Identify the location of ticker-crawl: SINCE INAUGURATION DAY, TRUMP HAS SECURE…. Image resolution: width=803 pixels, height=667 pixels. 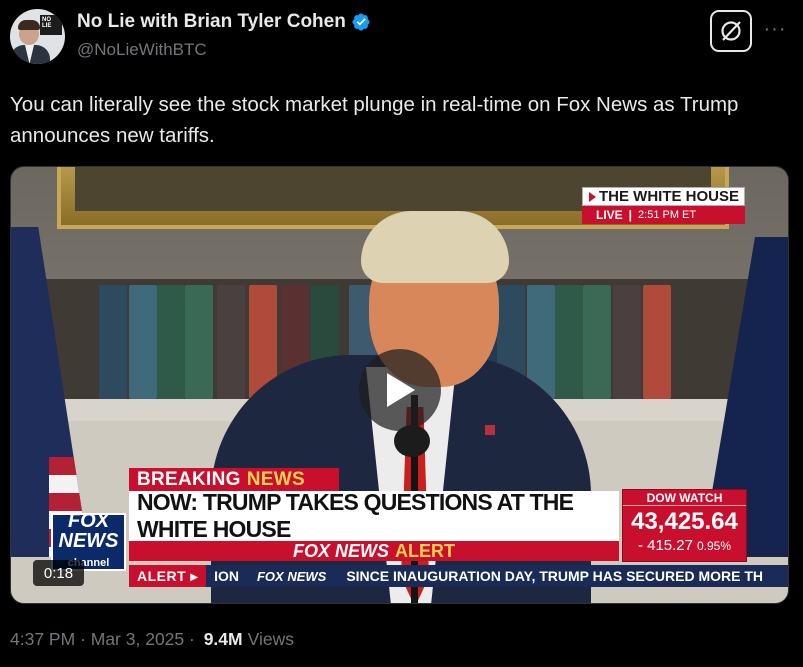
(554, 576).